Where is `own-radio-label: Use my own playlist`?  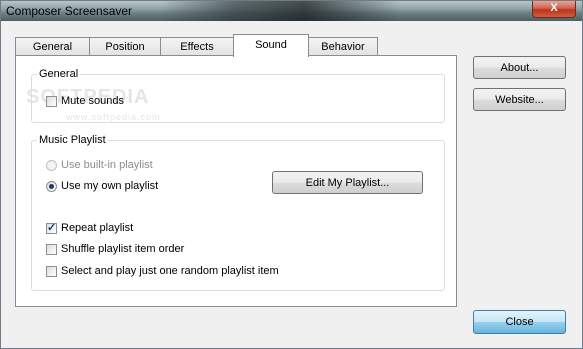 own-radio-label: Use my own playlist is located at coordinates (110, 186).